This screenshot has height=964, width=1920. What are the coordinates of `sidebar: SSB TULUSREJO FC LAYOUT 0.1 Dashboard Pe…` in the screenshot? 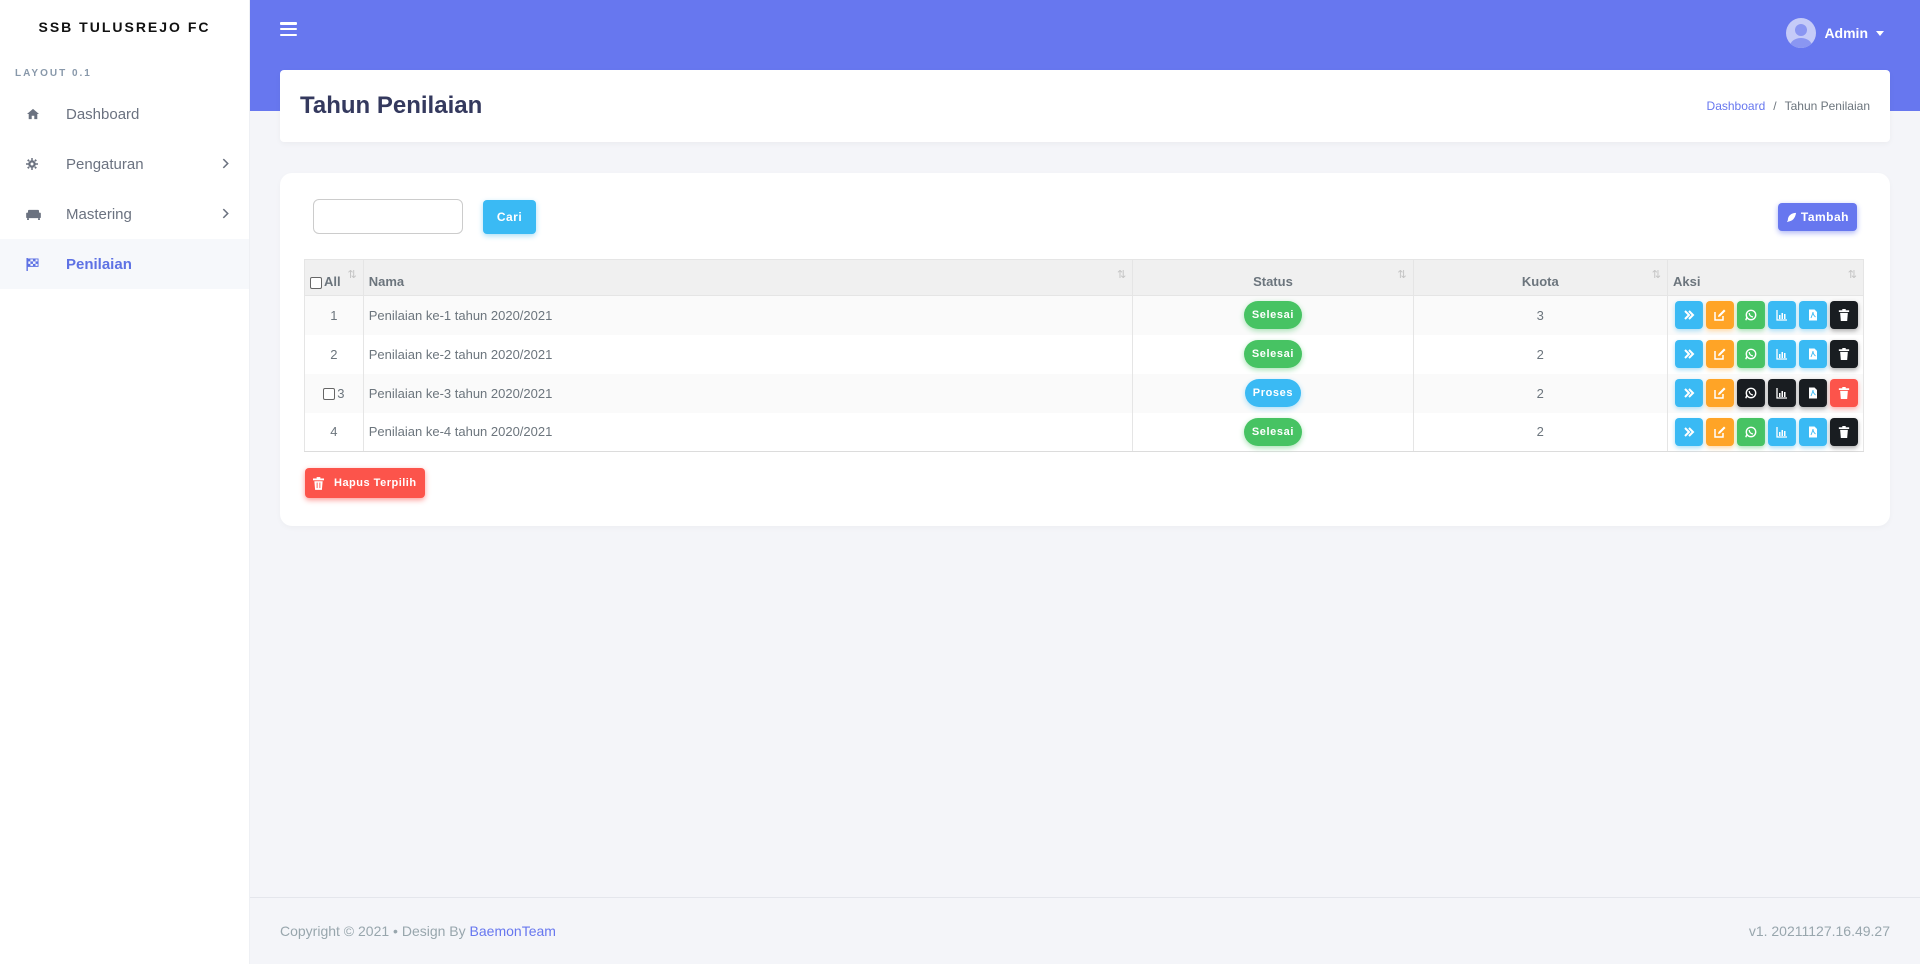 It's located at (125, 482).